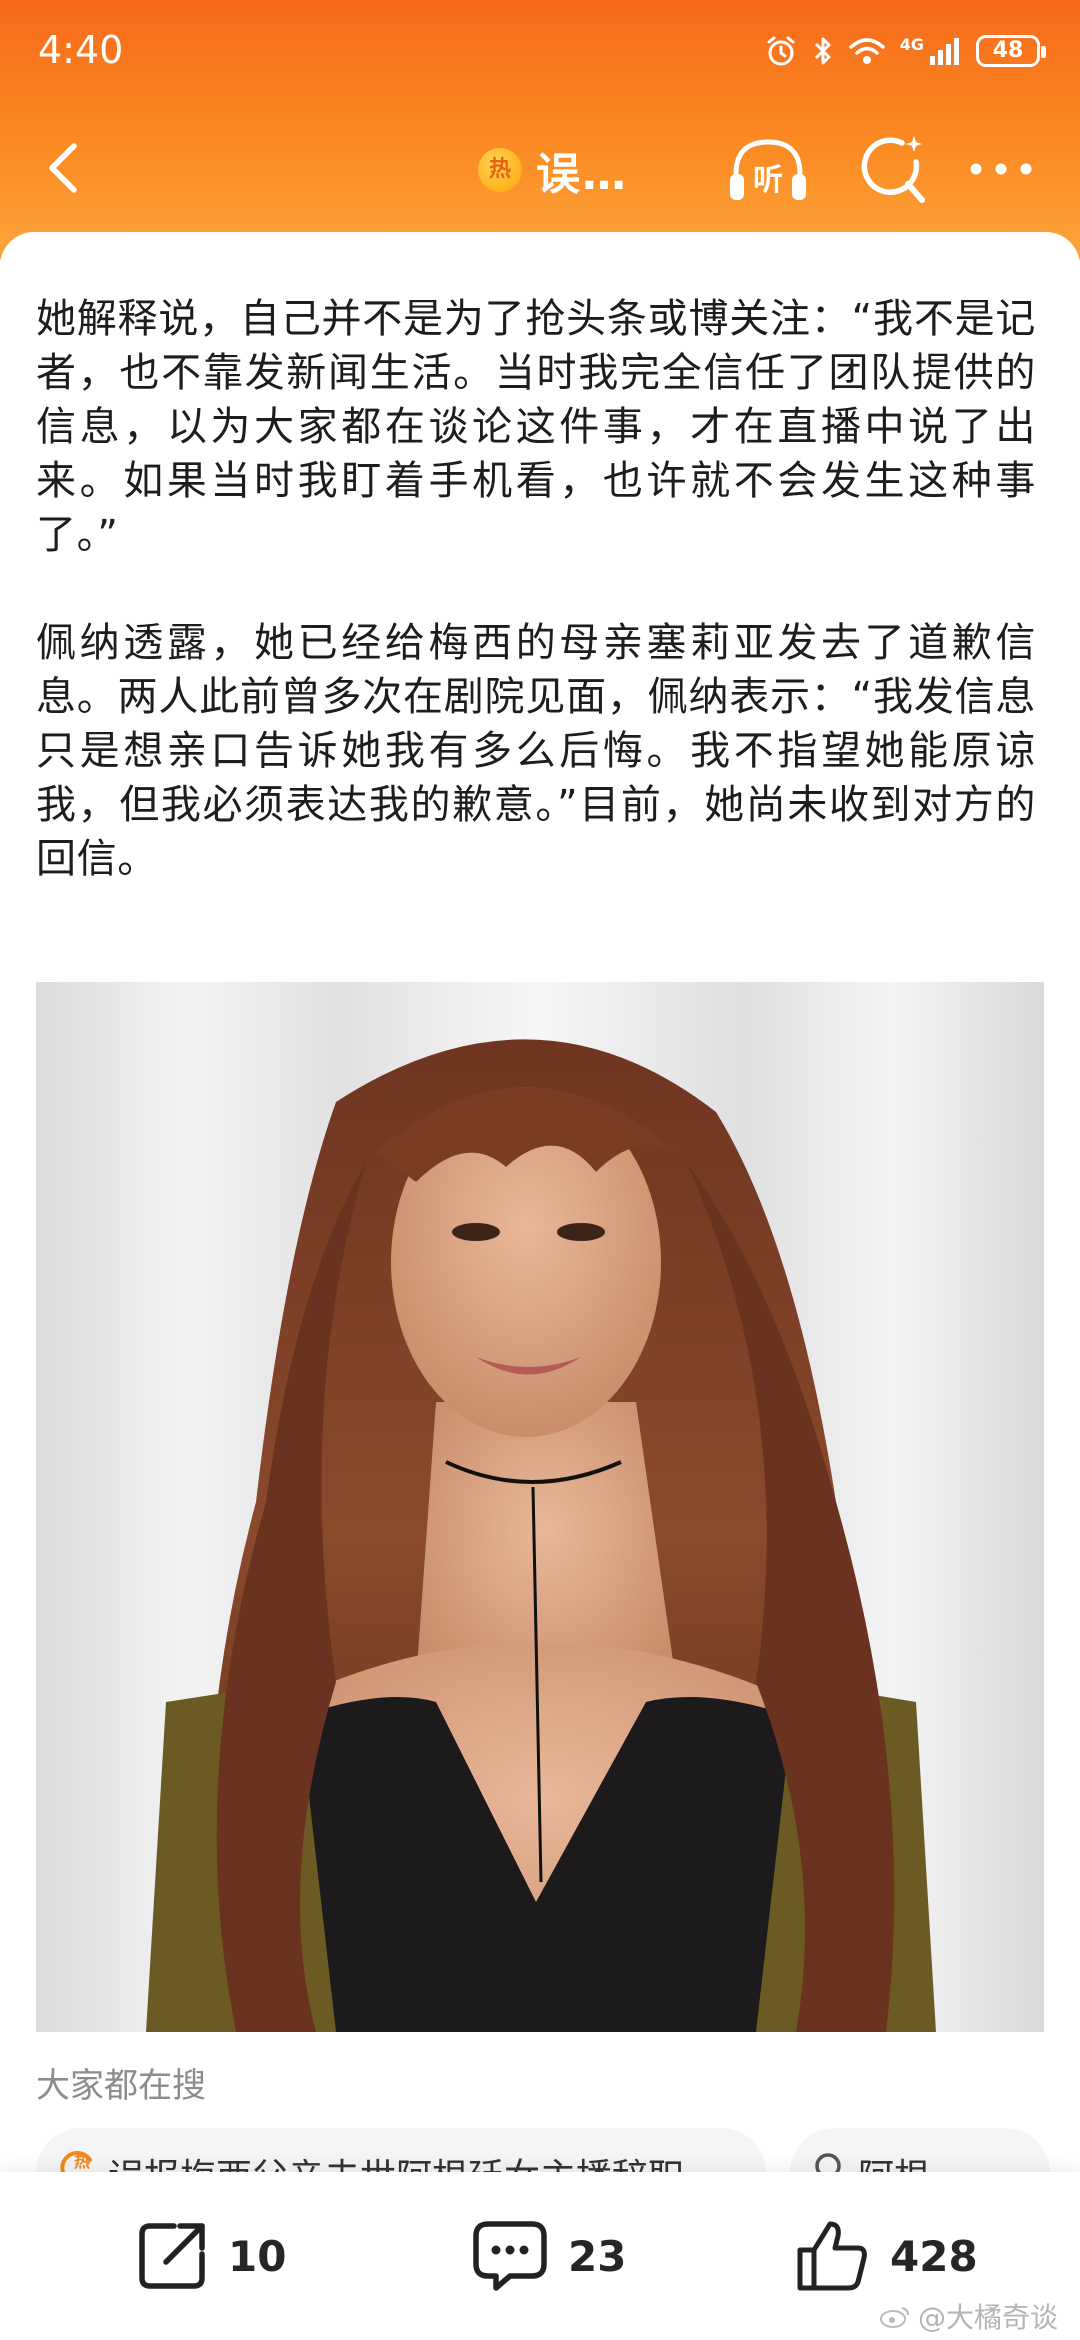 This screenshot has height=2340, width=1080. Describe the element at coordinates (510, 2256) in the screenshot. I see `comment-icon` at that location.